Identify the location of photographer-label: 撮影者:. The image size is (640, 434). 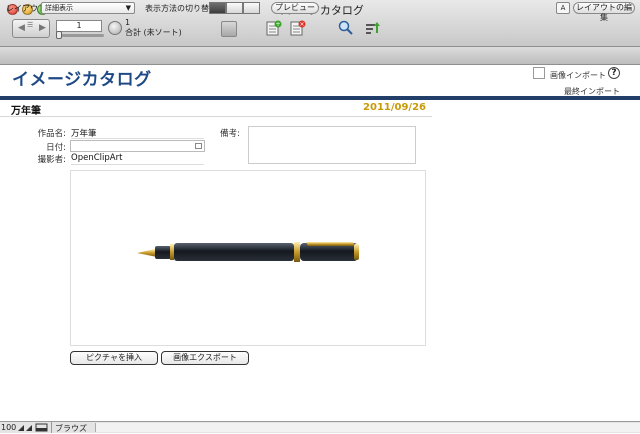
(51, 160).